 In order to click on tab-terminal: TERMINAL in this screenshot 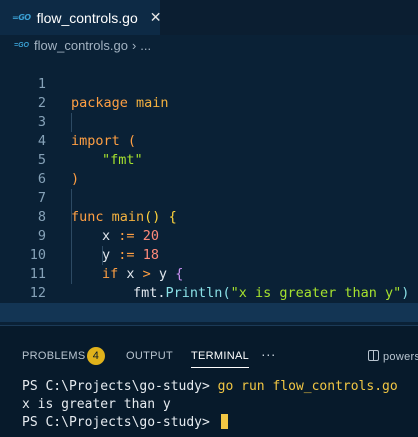, I will do `click(220, 359)`.